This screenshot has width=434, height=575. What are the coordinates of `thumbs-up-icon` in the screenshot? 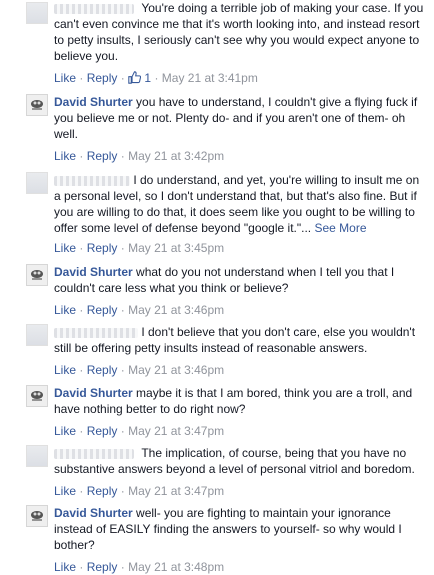 It's located at (135, 77).